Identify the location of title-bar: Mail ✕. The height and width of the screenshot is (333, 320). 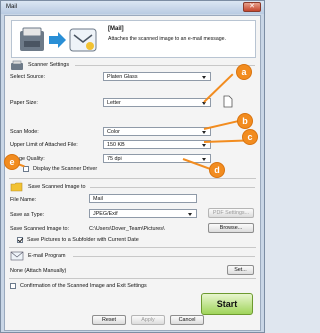
(132, 7).